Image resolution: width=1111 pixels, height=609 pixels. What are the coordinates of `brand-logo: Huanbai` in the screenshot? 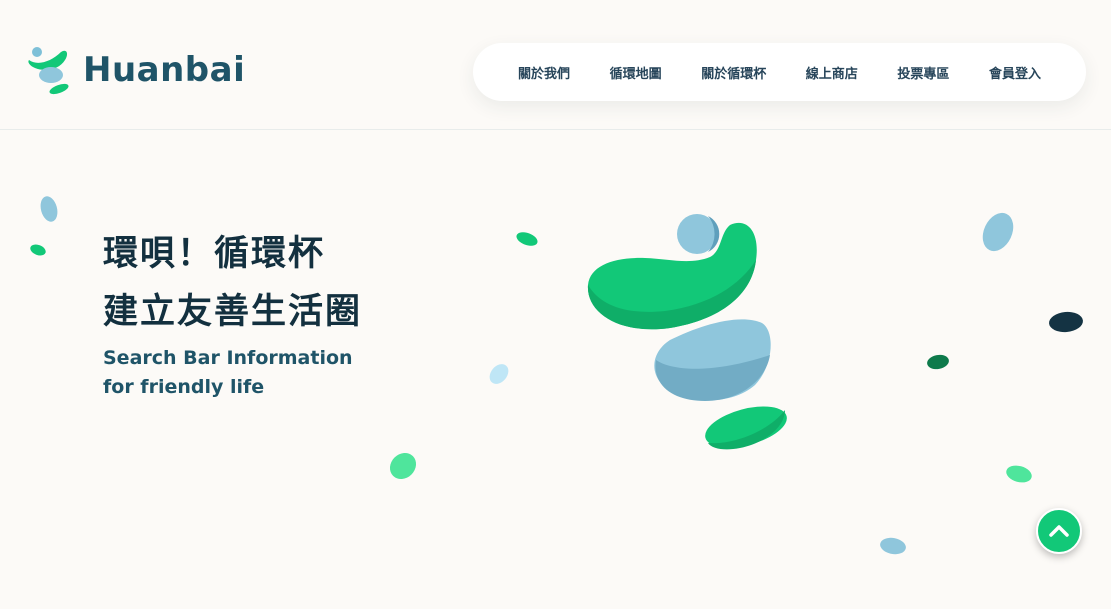 It's located at (136, 70).